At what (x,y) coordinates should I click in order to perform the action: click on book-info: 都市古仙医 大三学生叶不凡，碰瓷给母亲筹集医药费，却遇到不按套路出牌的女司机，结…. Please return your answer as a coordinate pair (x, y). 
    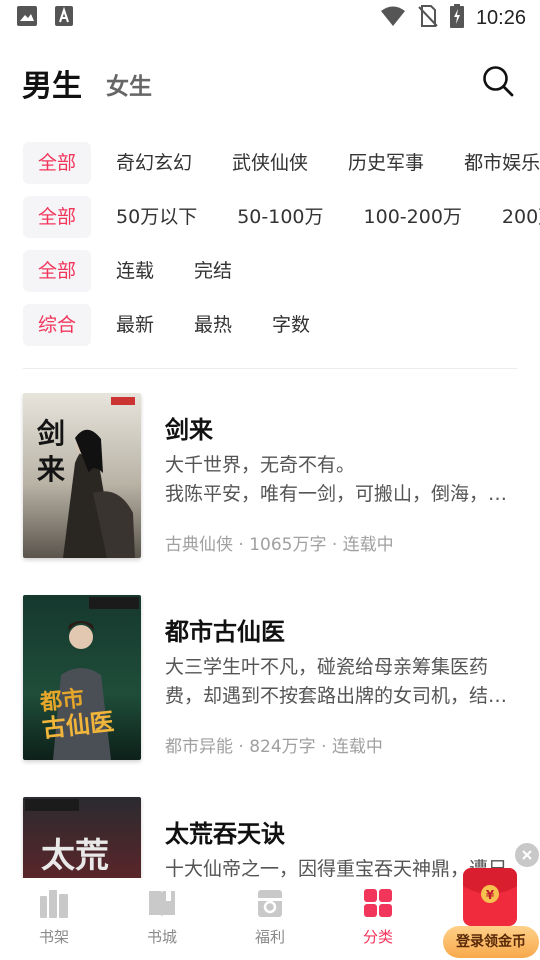
    Looking at the image, I should click on (340, 676).